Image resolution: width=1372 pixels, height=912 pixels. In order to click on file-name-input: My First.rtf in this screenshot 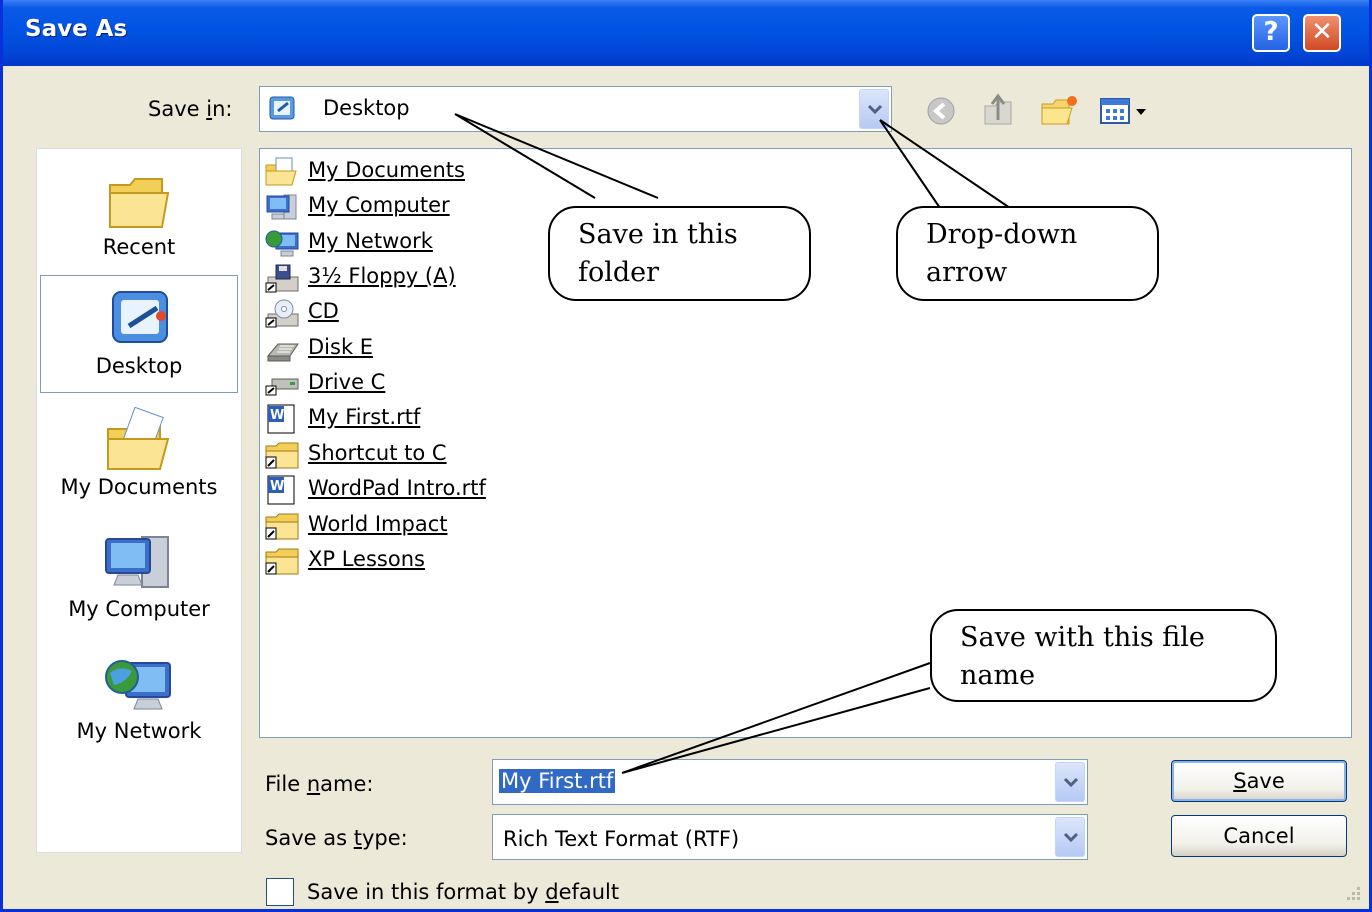, I will do `click(557, 781)`.